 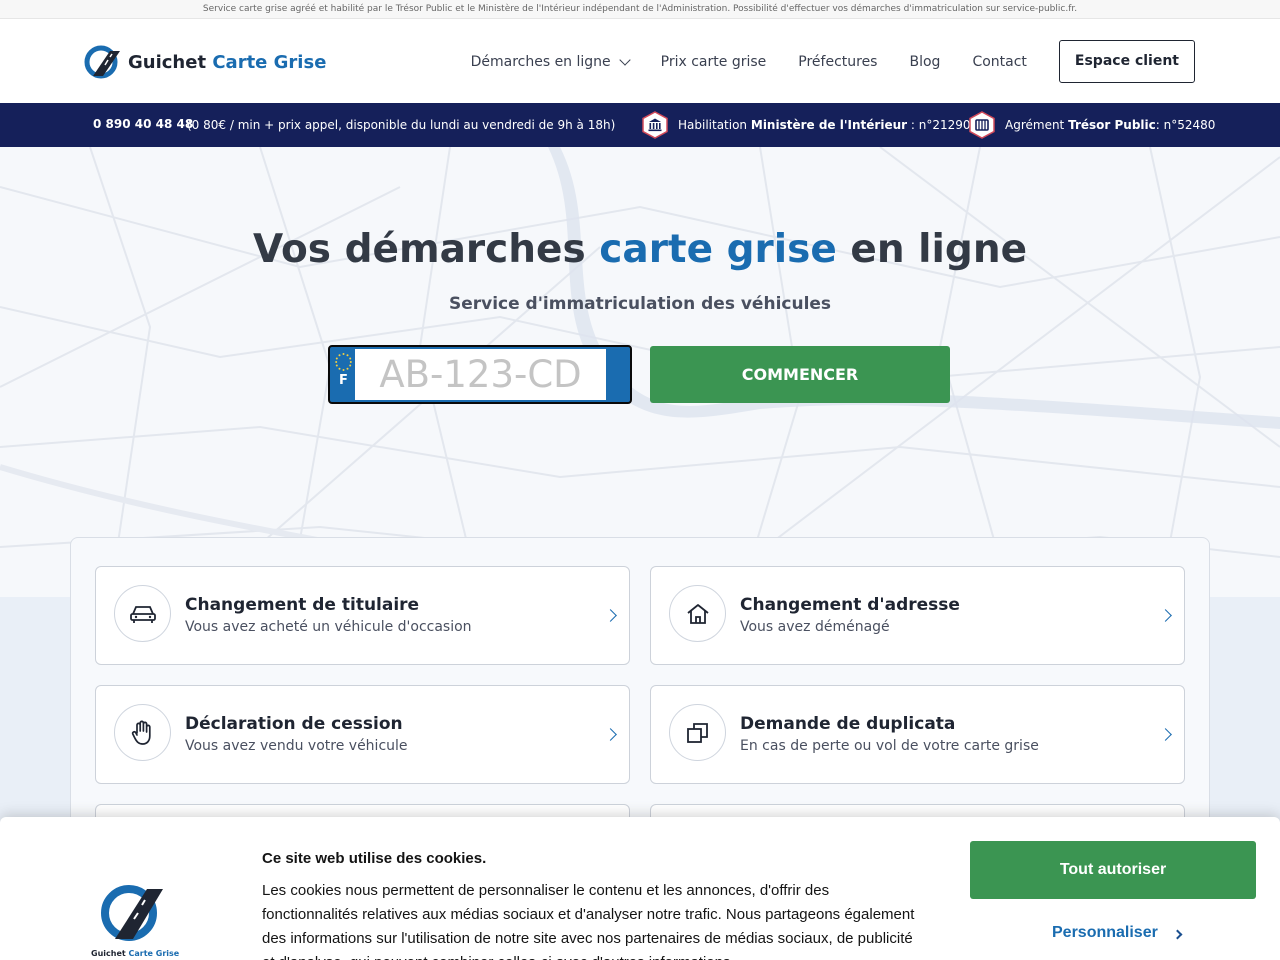 What do you see at coordinates (939, 249) in the screenshot?
I see `hero-title-part2: en ligne` at bounding box center [939, 249].